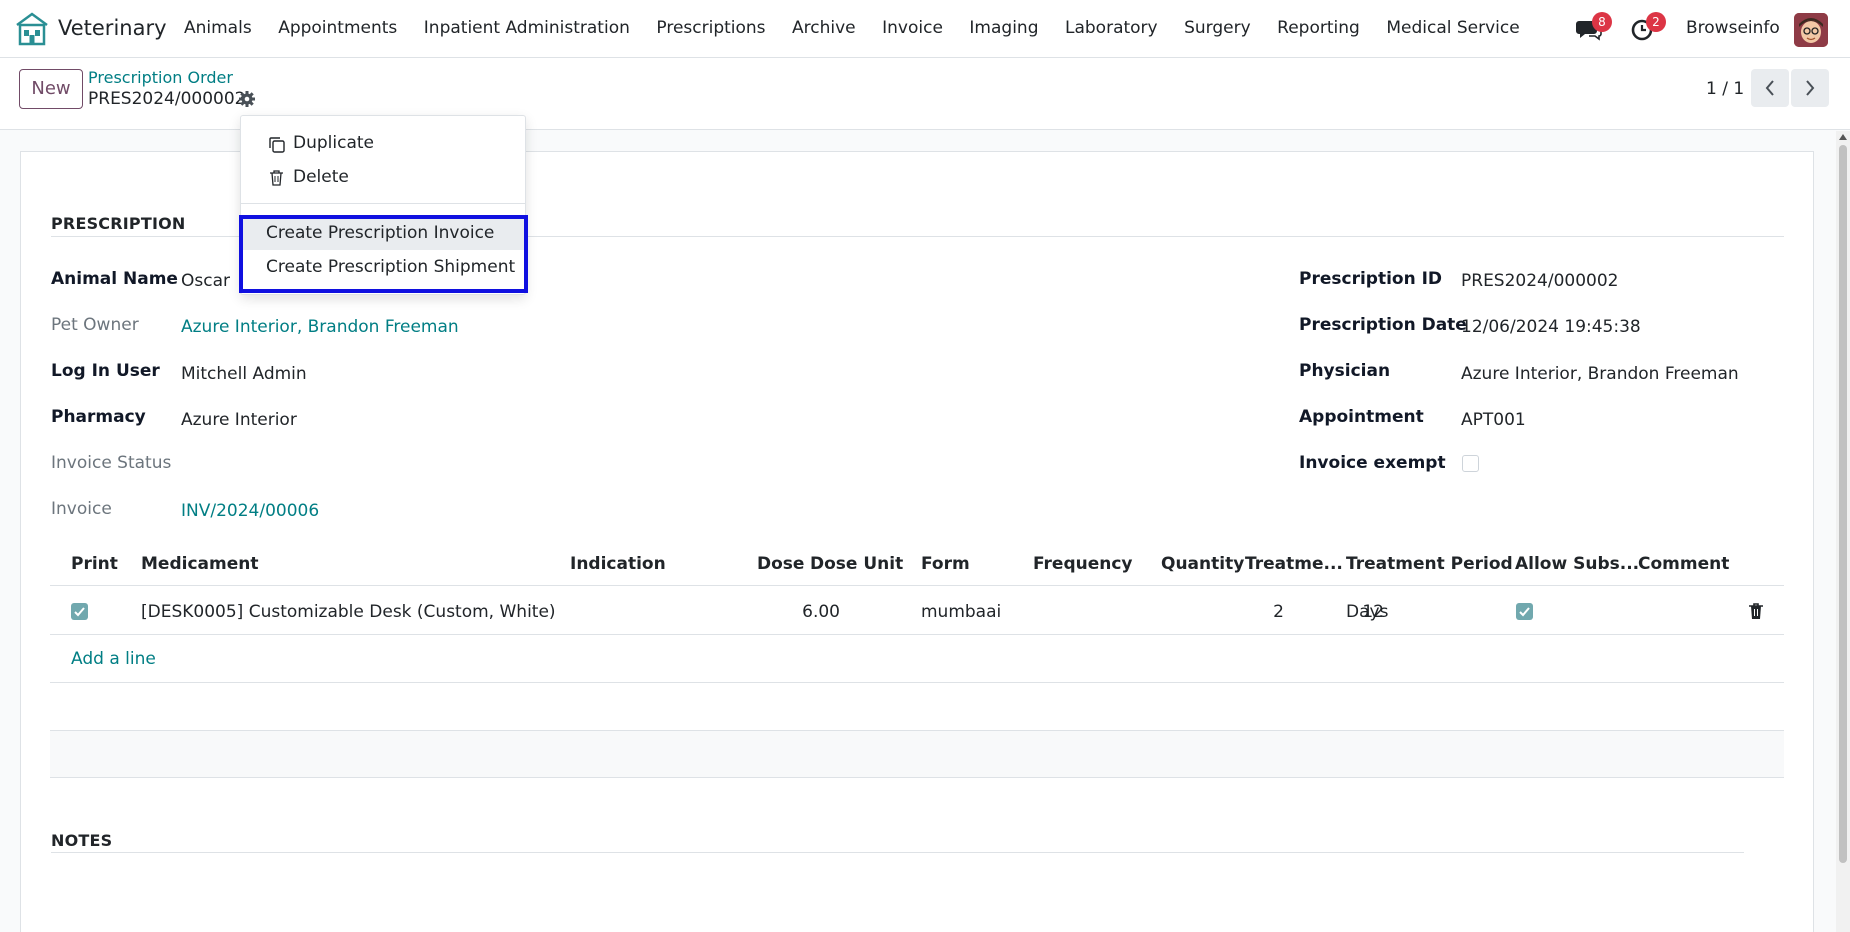 Image resolution: width=1850 pixels, height=932 pixels. I want to click on column-medicament: Medicament, so click(199, 564).